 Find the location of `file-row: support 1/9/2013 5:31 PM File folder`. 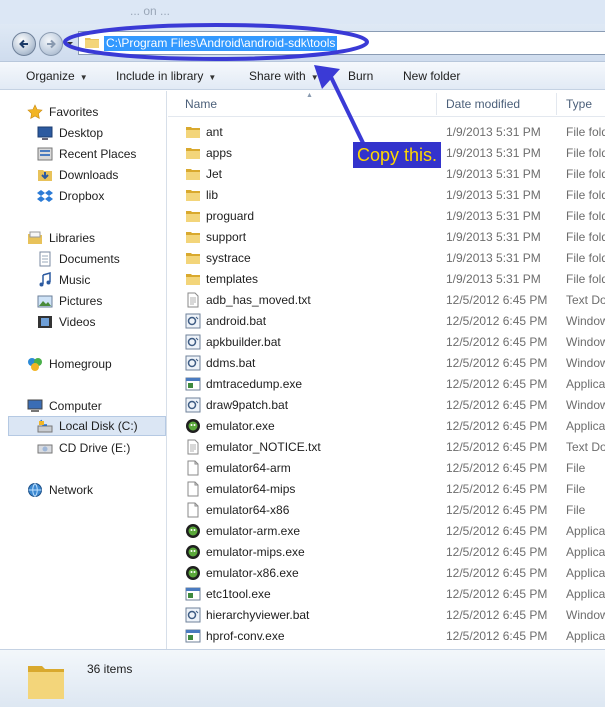

file-row: support 1/9/2013 5:31 PM File folder is located at coordinates (386, 237).